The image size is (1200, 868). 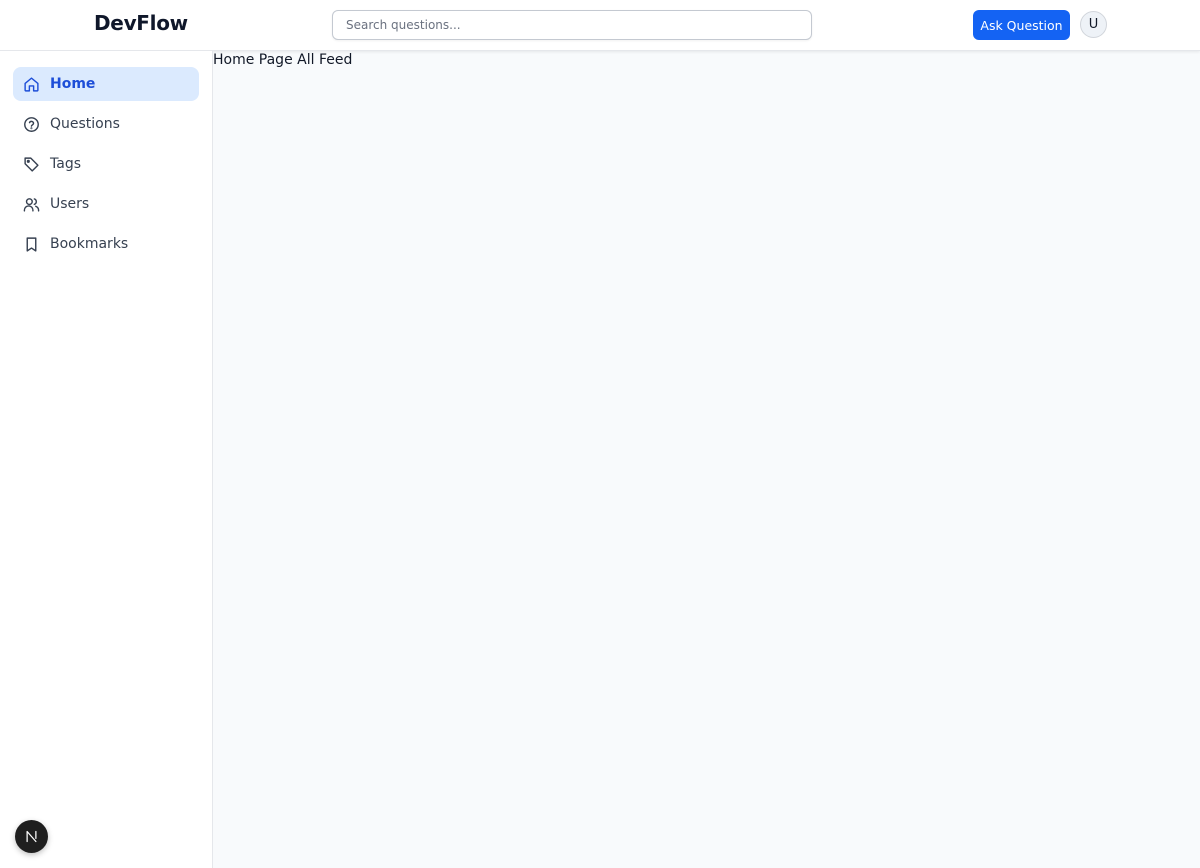 I want to click on app-logo: DevFlow, so click(x=141, y=23).